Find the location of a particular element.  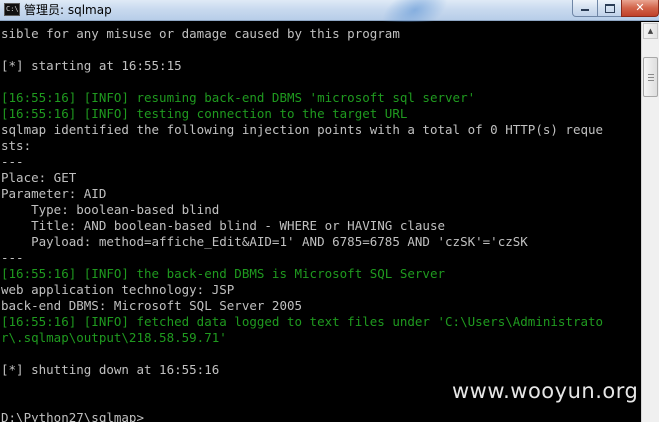

scrollbar-thumb is located at coordinates (650, 77).